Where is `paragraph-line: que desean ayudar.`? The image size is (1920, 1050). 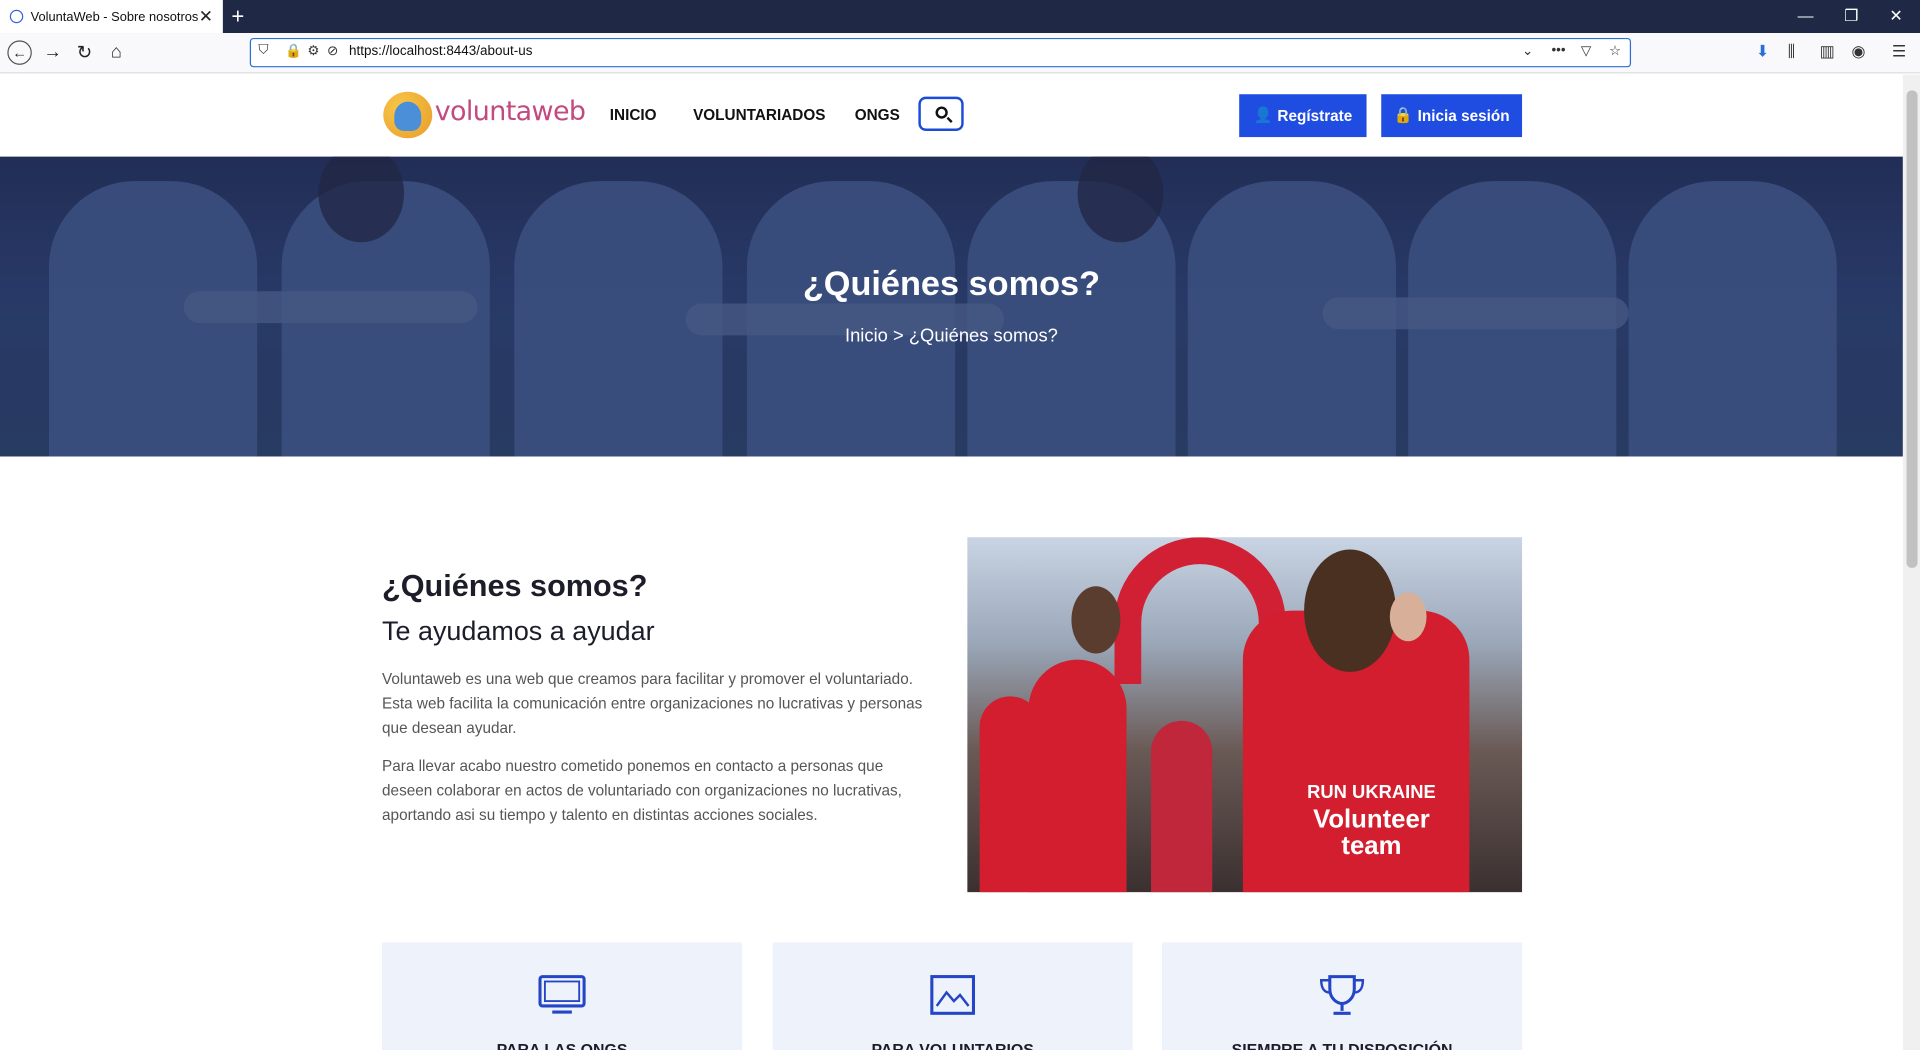 paragraph-line: que desean ayudar. is located at coordinates (449, 728).